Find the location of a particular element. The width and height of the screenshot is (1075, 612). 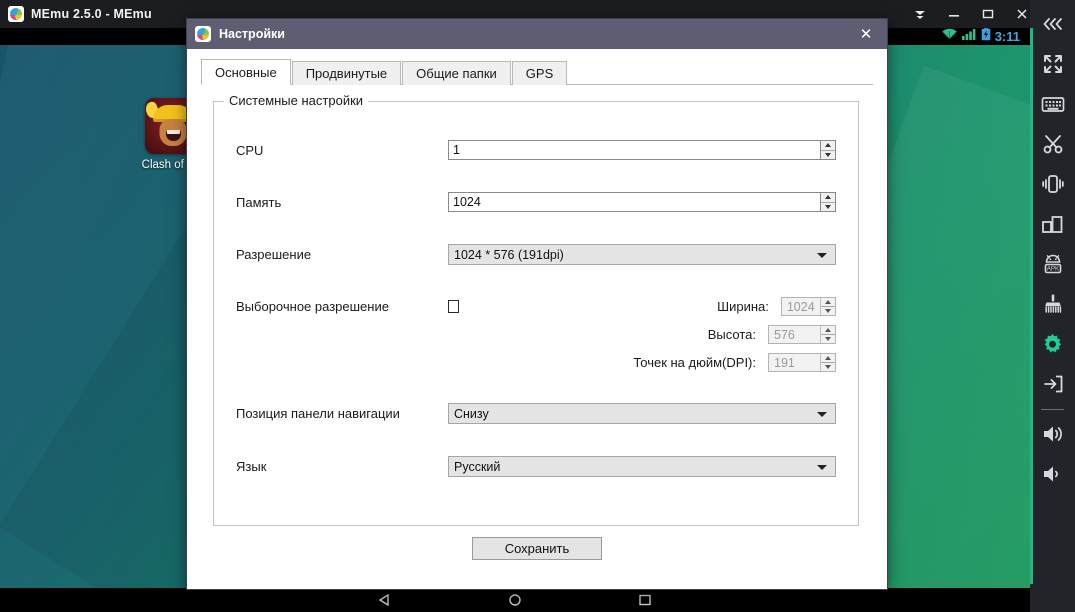

resolution-select: 1024 * 576 (191dpi) is located at coordinates (642, 254).